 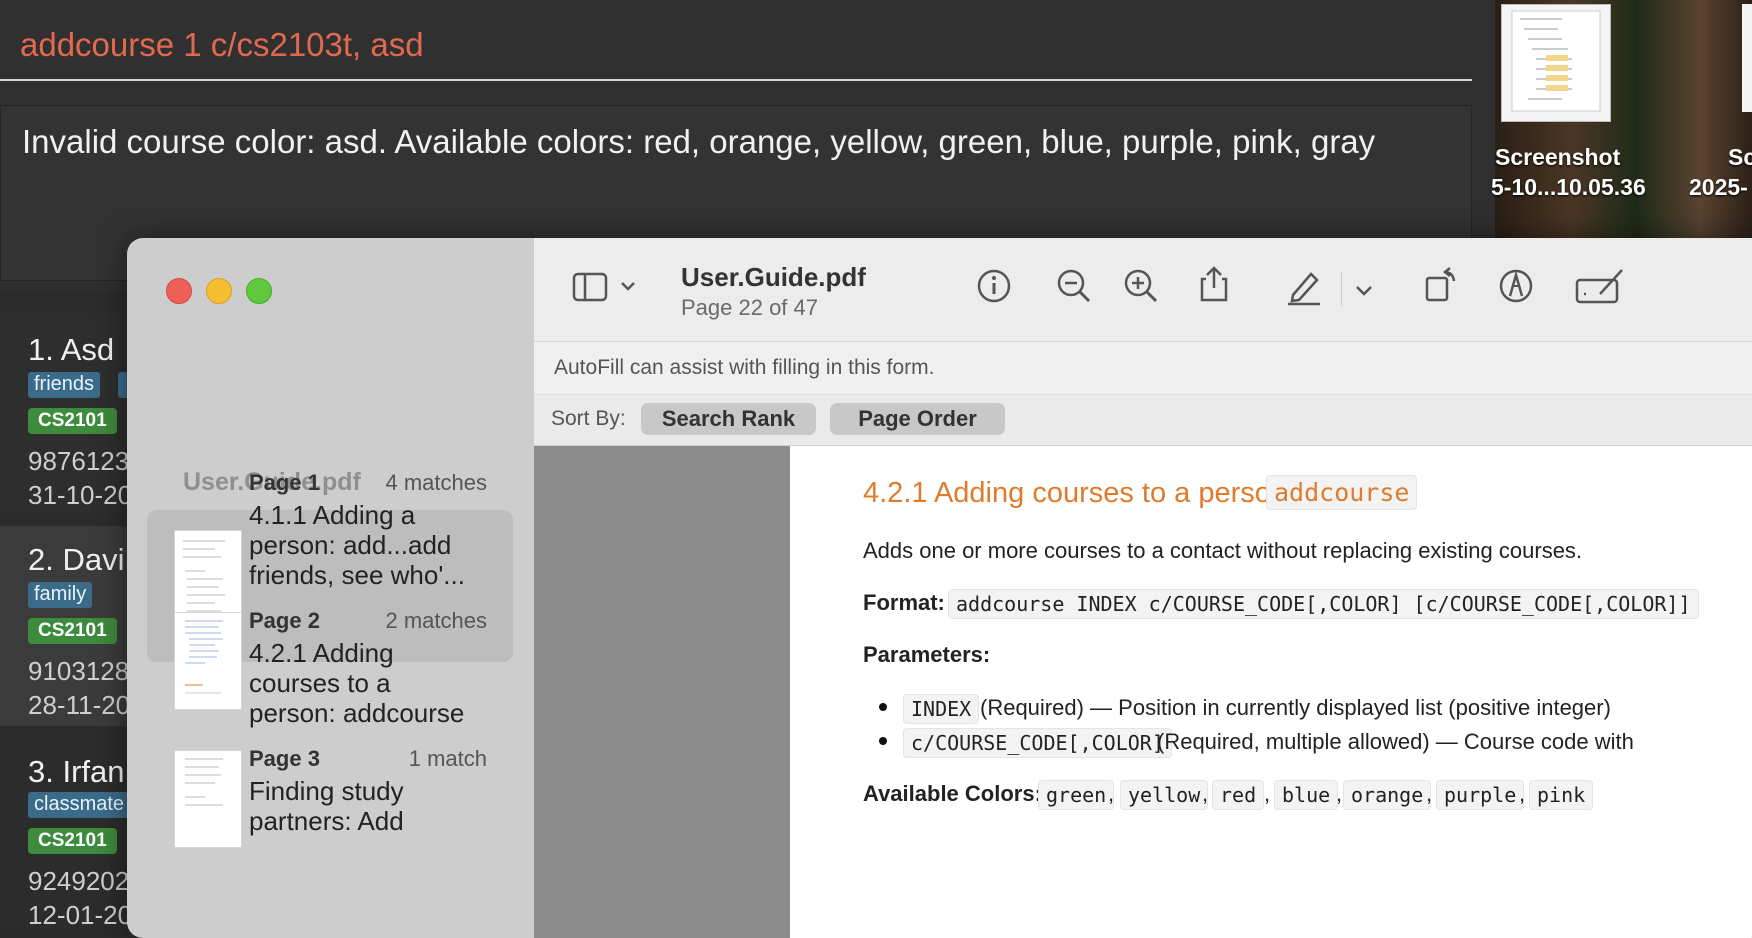 I want to click on toolbar: User.Guide.pdf Page 22 of 47, so click(x=1143, y=290).